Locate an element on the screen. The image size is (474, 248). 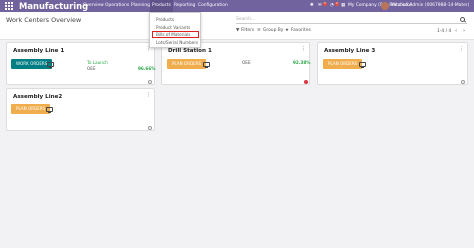
filters-button: Filters is located at coordinates (247, 30).